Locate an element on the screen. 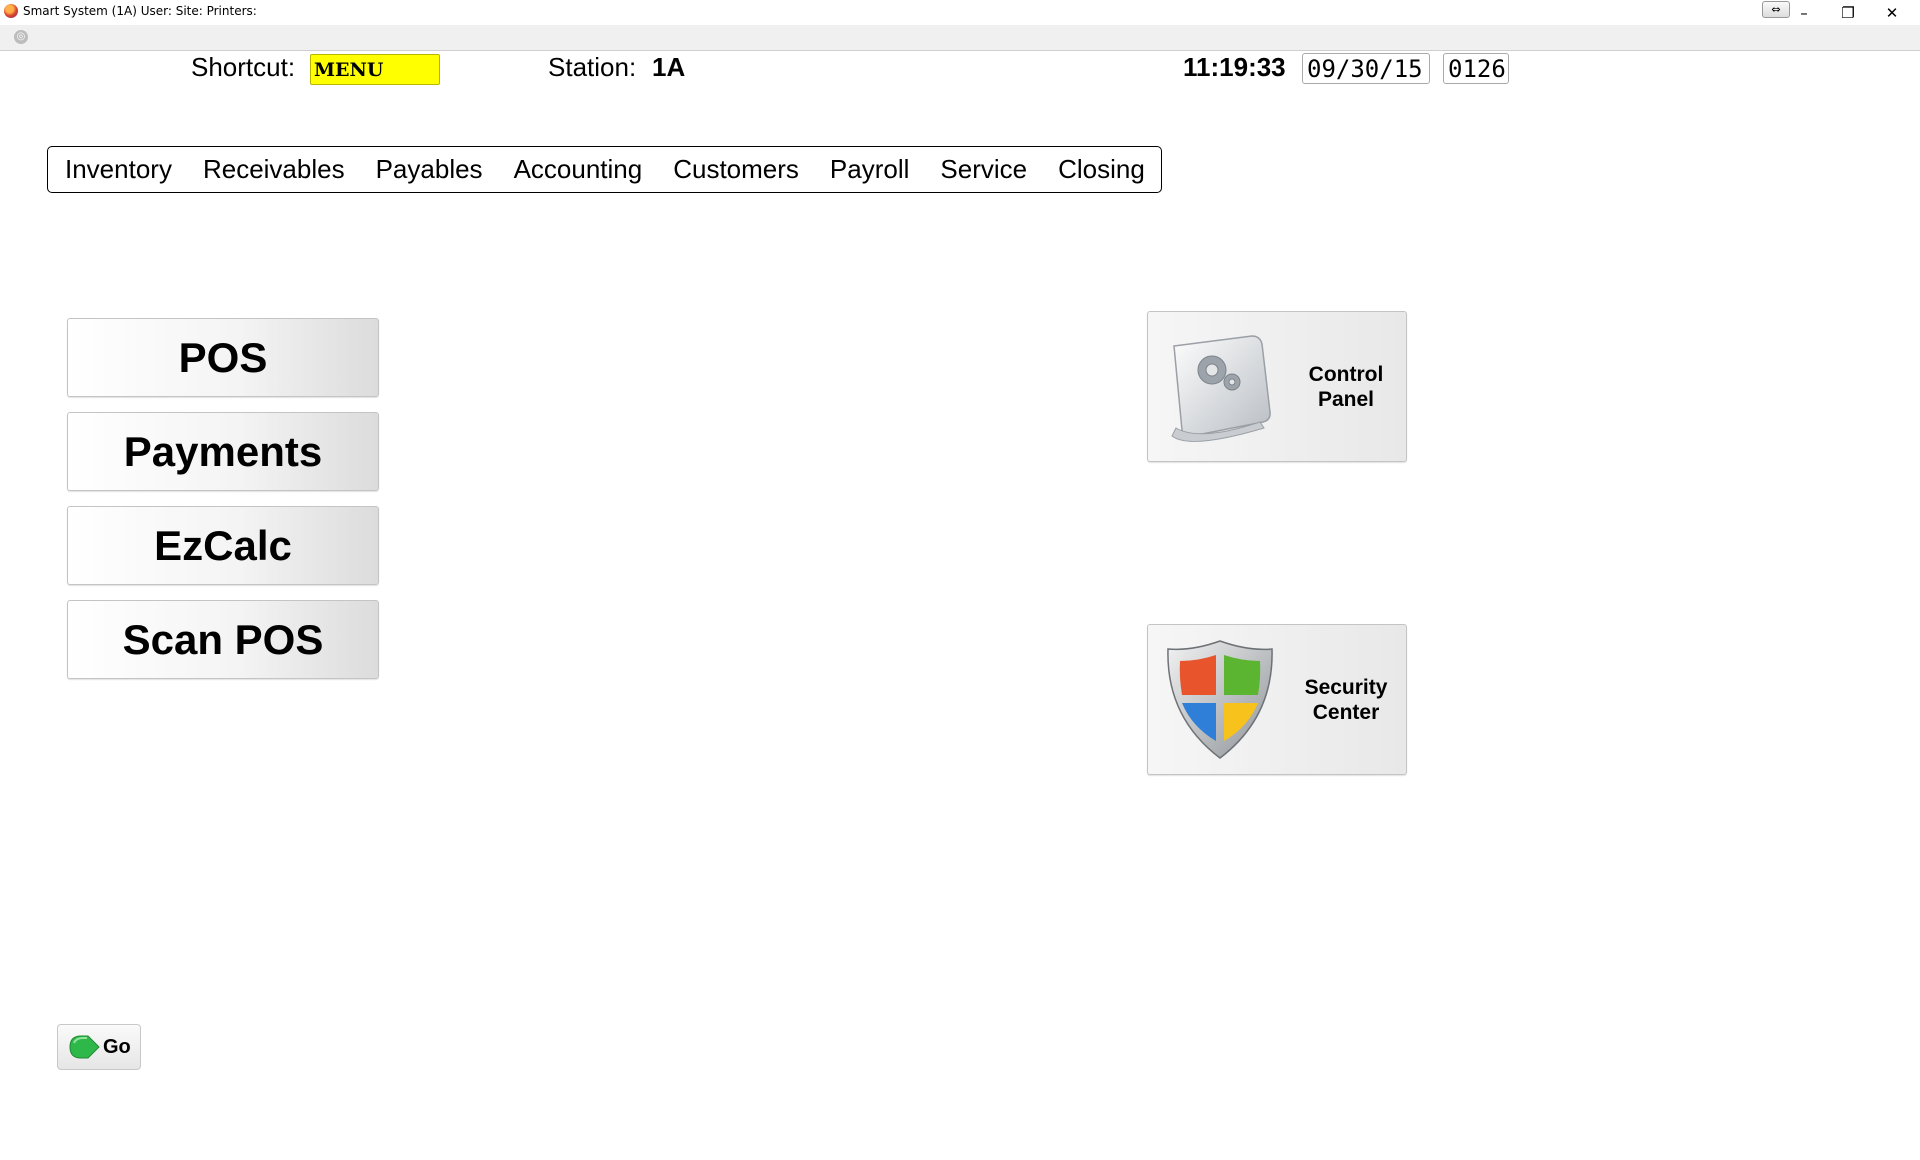  menu-item-closing: Closing is located at coordinates (1101, 169).